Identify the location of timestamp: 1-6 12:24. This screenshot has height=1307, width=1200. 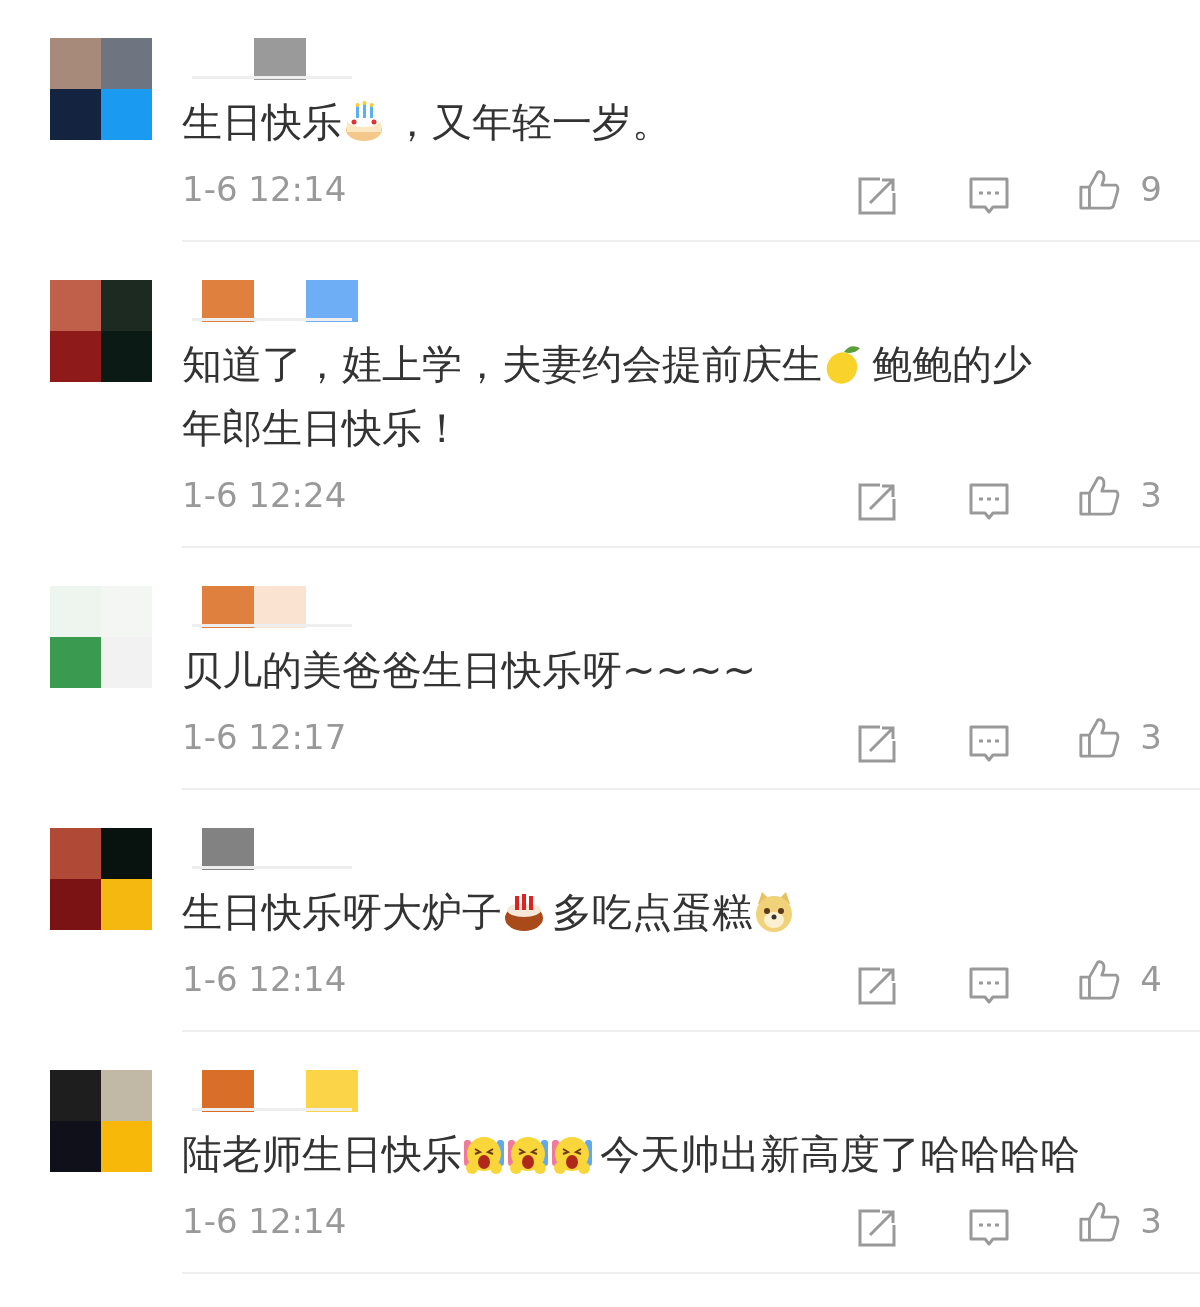
(264, 495).